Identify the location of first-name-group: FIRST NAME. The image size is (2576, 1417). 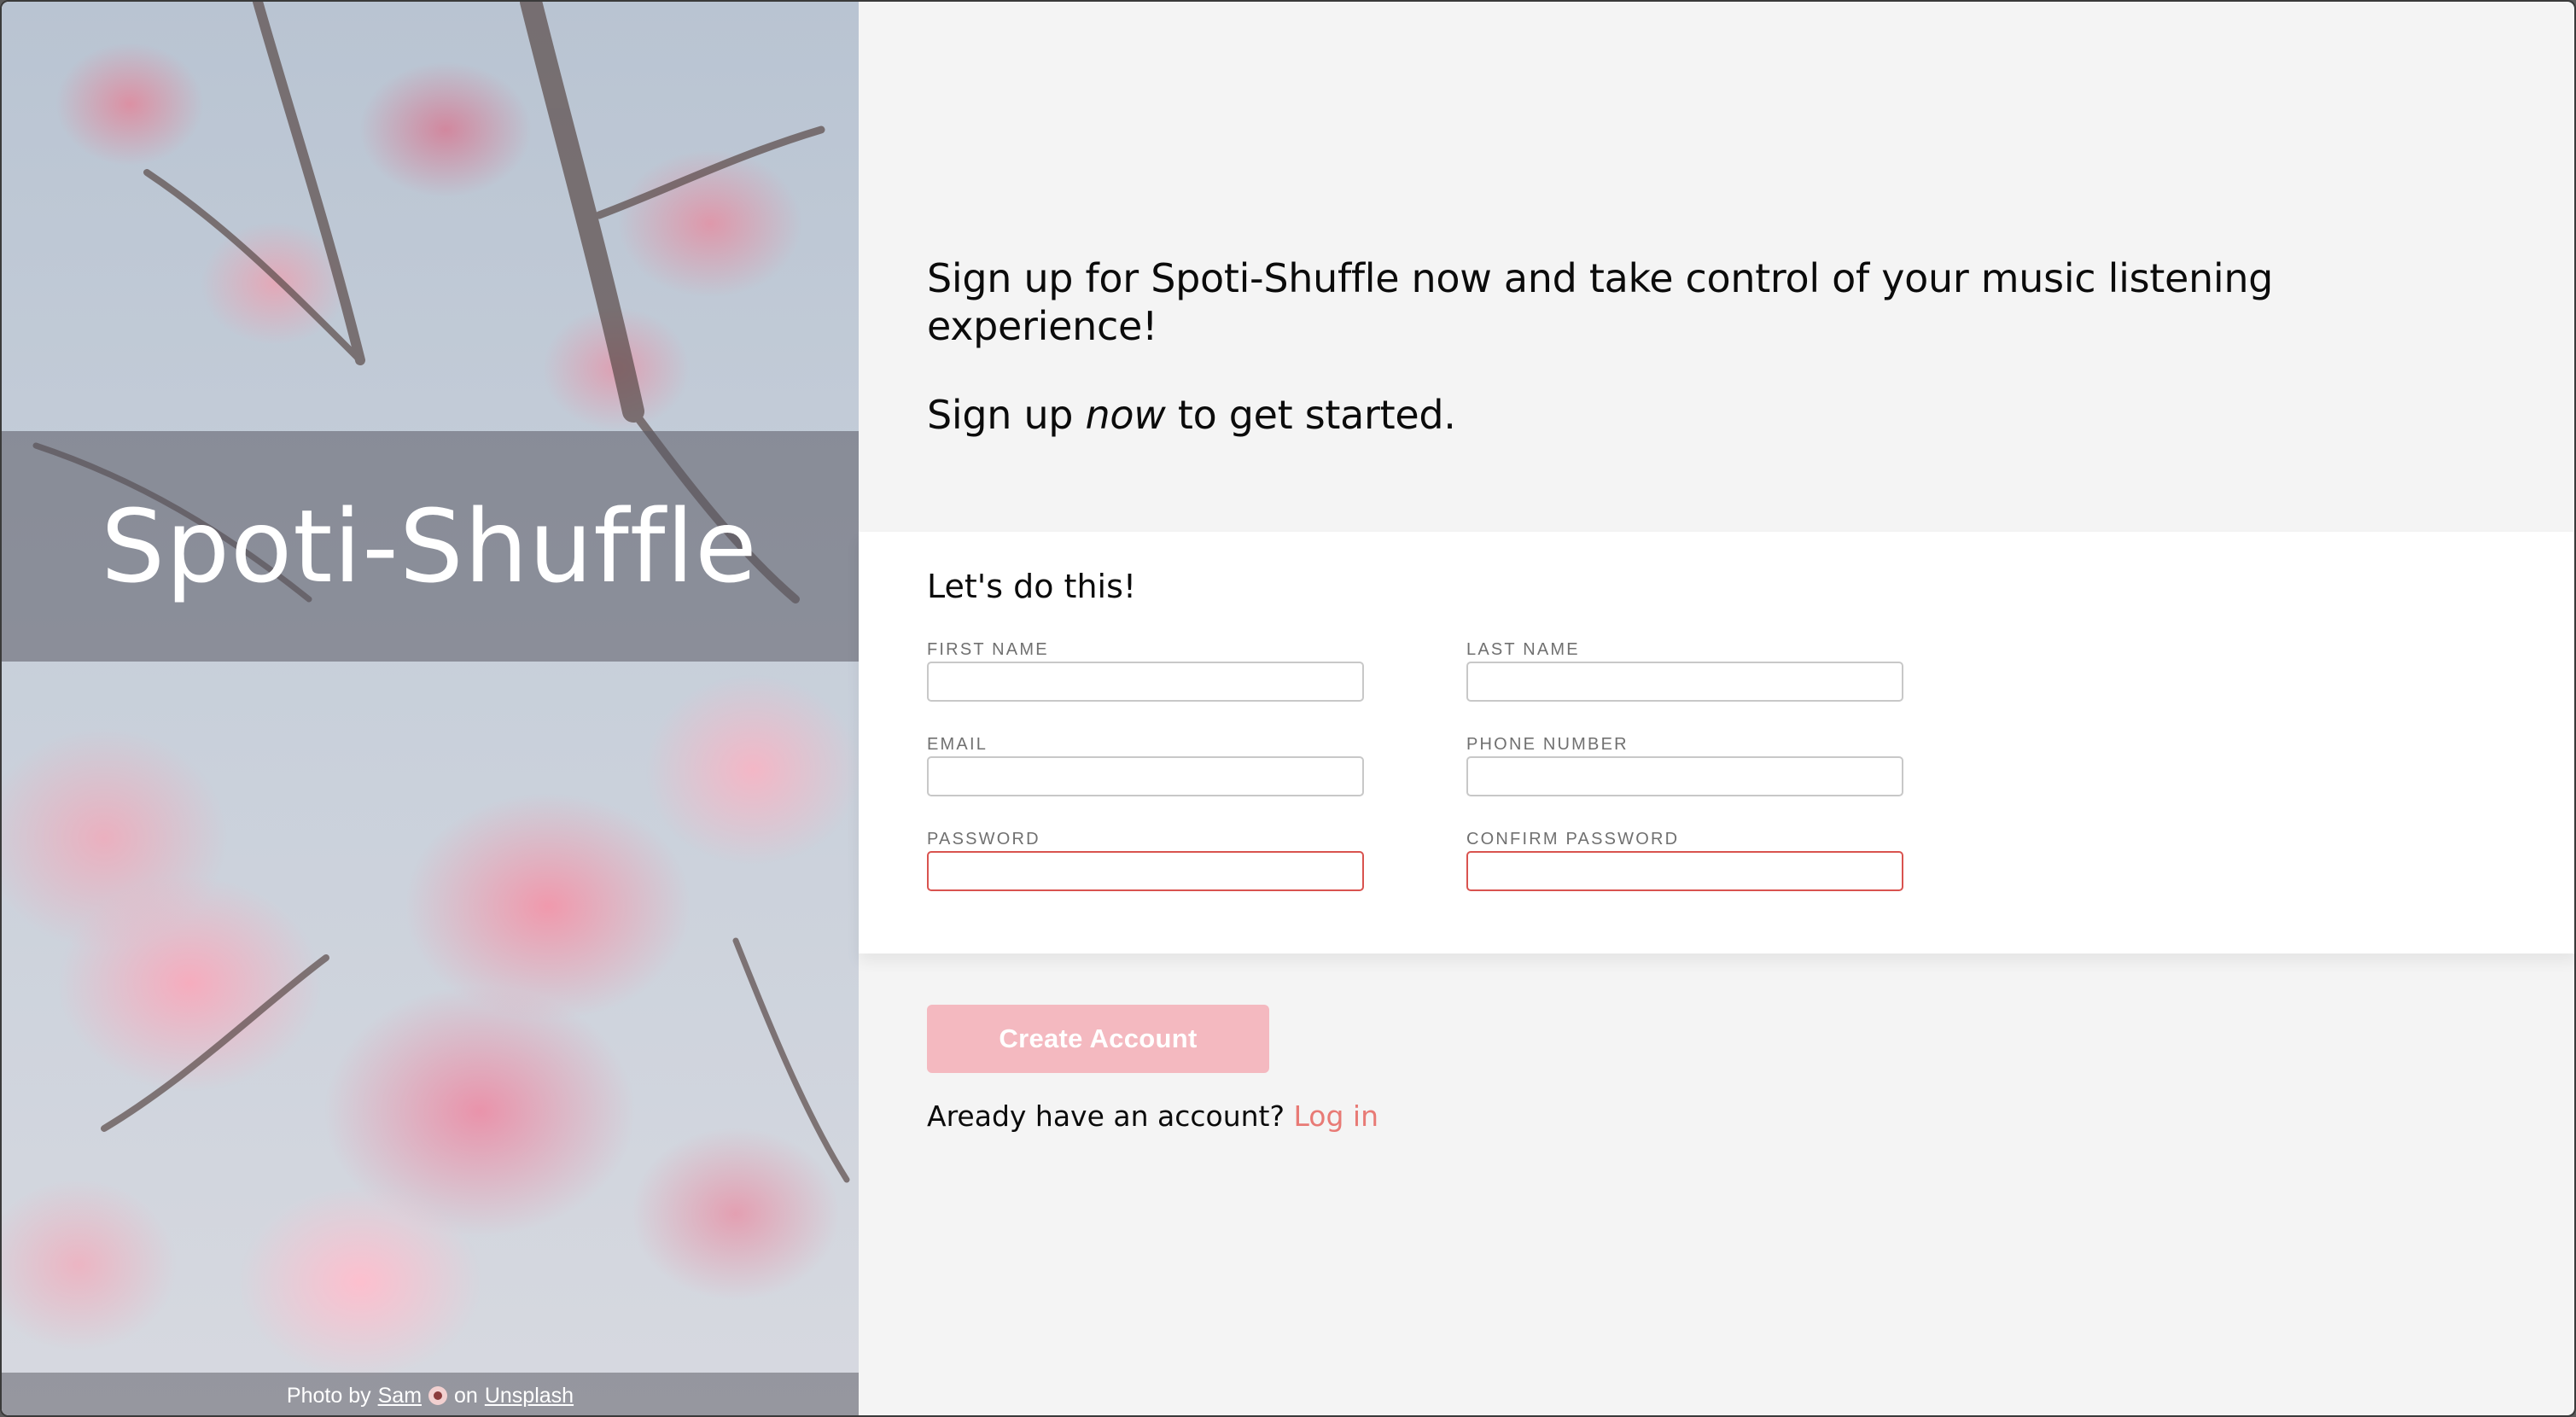
(1145, 671).